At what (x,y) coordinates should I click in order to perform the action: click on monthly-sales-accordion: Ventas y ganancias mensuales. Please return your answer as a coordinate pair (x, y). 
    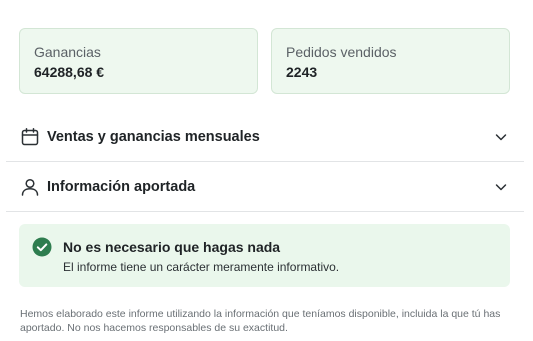
    Looking at the image, I should click on (265, 137).